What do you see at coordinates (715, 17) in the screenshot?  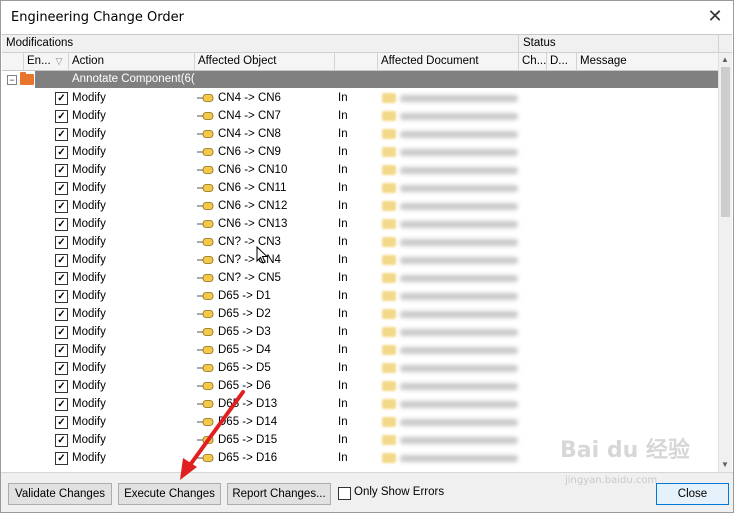 I see `close-icon: ✕` at bounding box center [715, 17].